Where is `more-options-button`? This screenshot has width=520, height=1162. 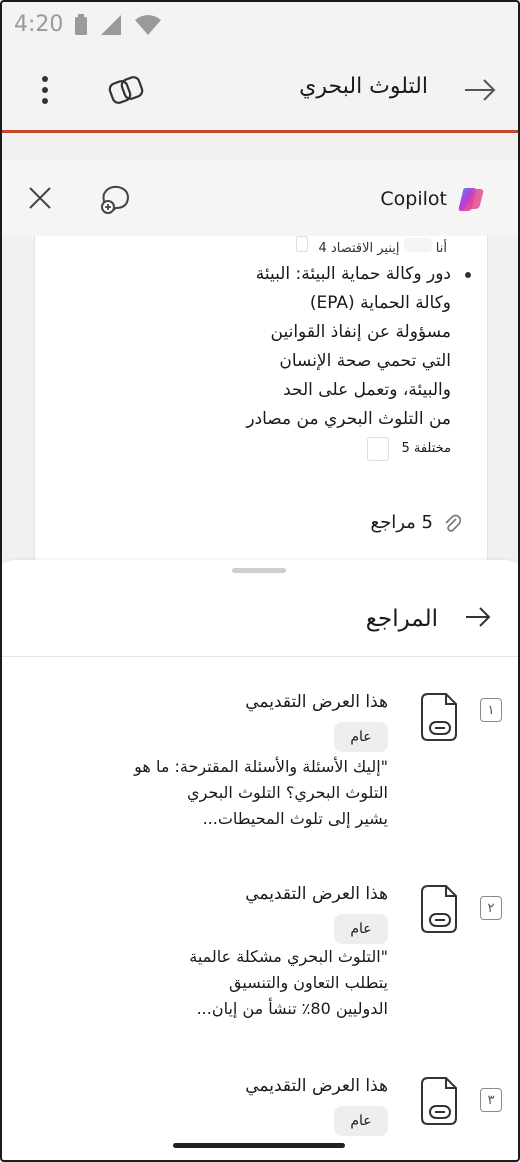 more-options-button is located at coordinates (45, 90).